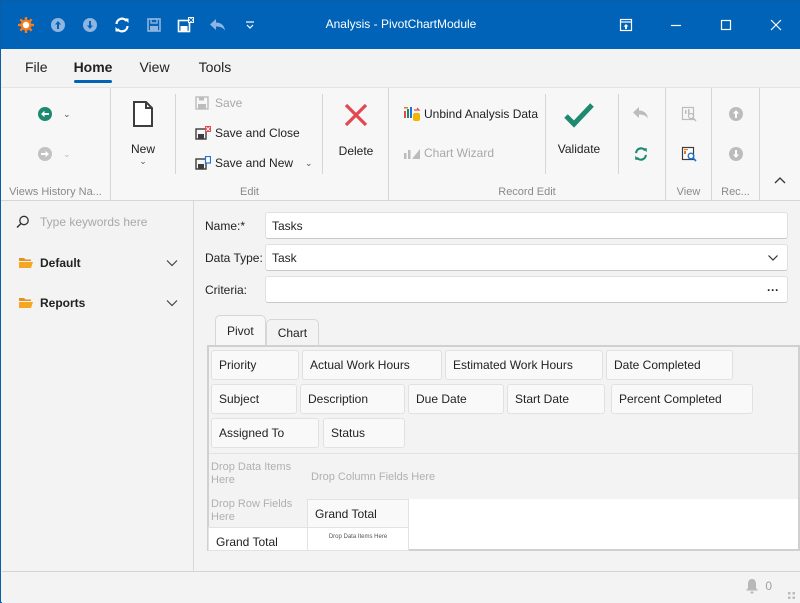 Image resolution: width=800 pixels, height=603 pixels. What do you see at coordinates (689, 114) in the screenshot?
I see `print-preview-button` at bounding box center [689, 114].